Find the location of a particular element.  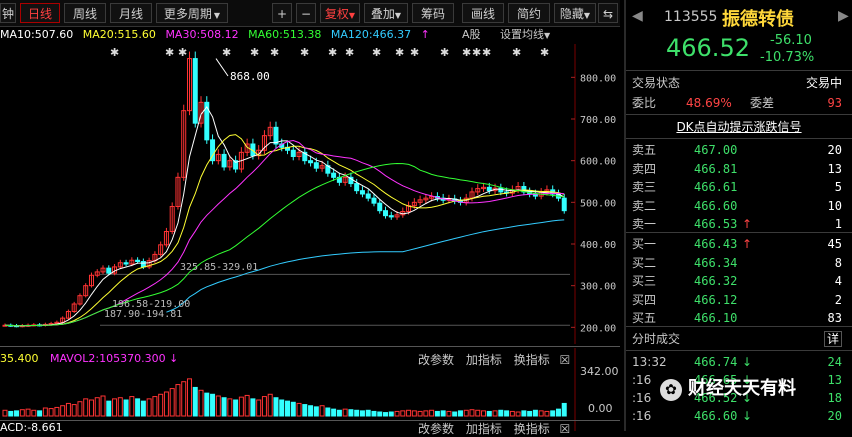

stock-type-label: A股 is located at coordinates (471, 35).